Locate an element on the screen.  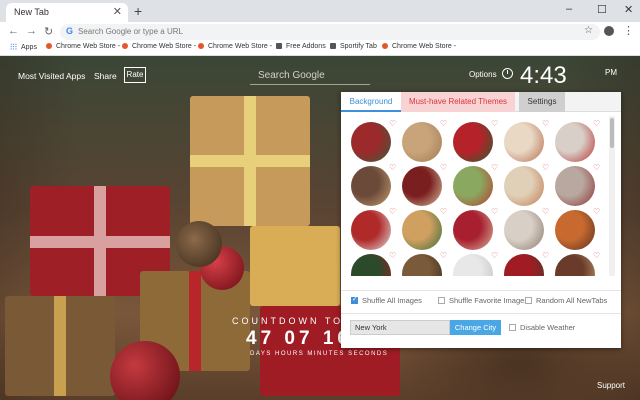
scrollbar-thumb is located at coordinates (612, 133).